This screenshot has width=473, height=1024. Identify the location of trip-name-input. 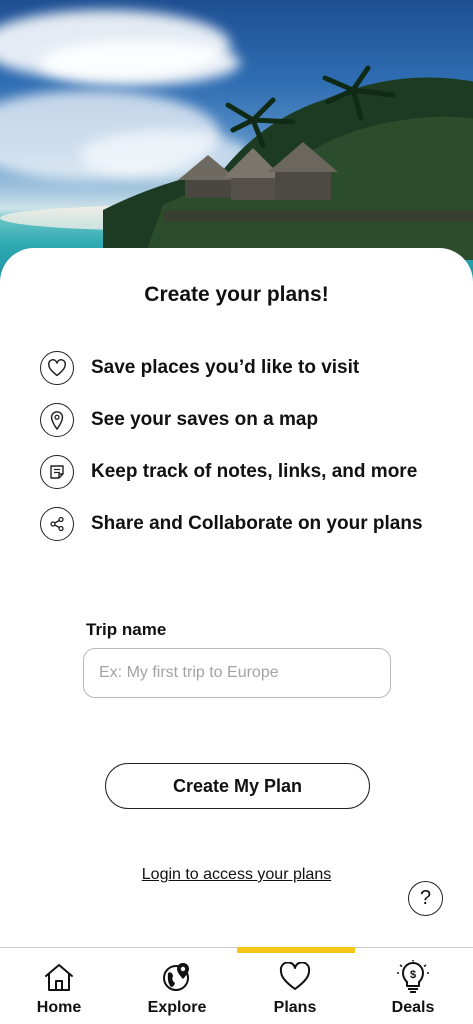
(237, 673).